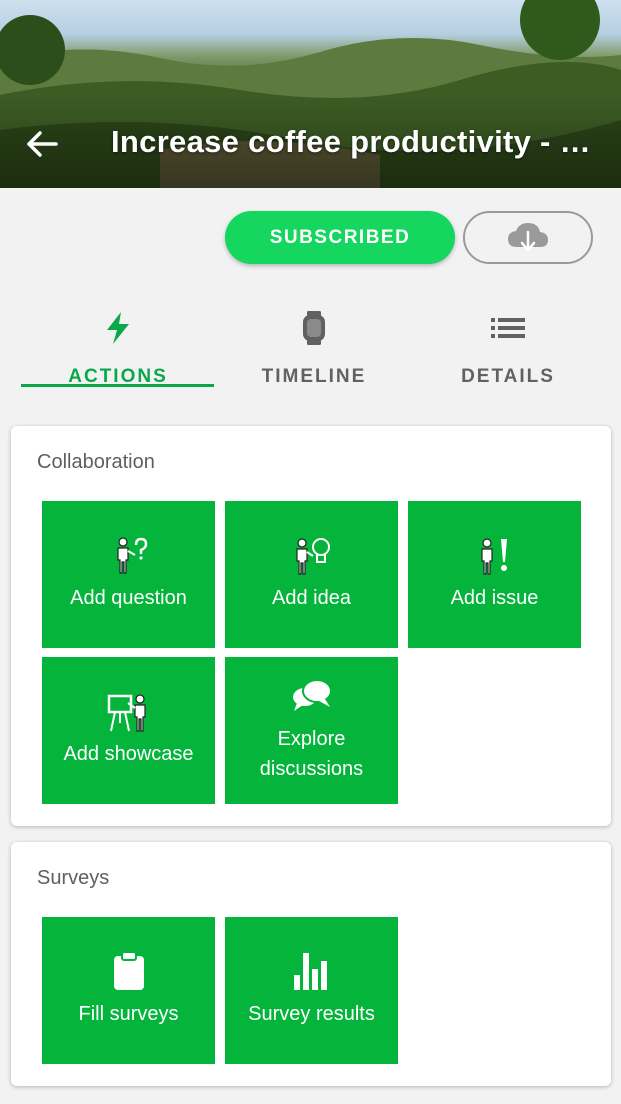  I want to click on tab-label: DETAILS, so click(508, 376).